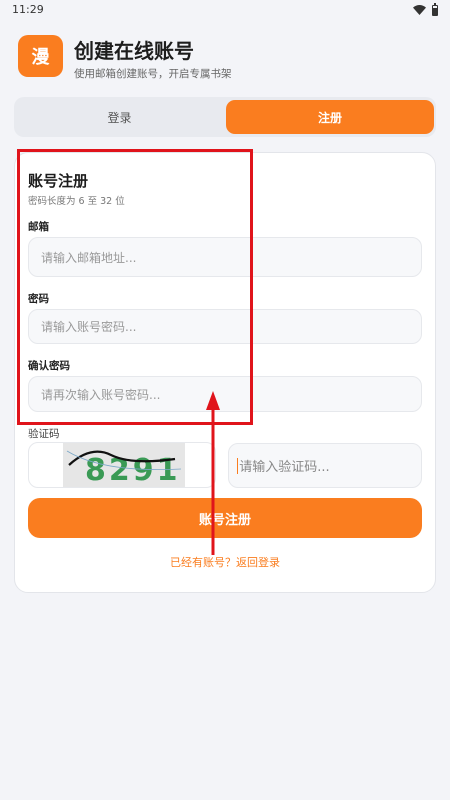  Describe the element at coordinates (28, 9) in the screenshot. I see `status-time: 11:29` at that location.